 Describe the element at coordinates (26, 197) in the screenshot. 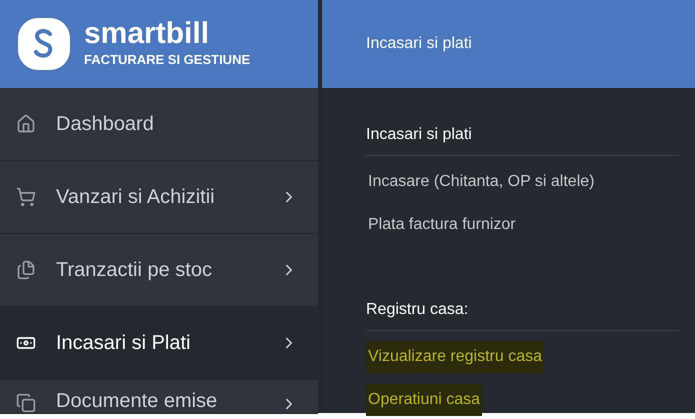

I see `cart-icon` at that location.